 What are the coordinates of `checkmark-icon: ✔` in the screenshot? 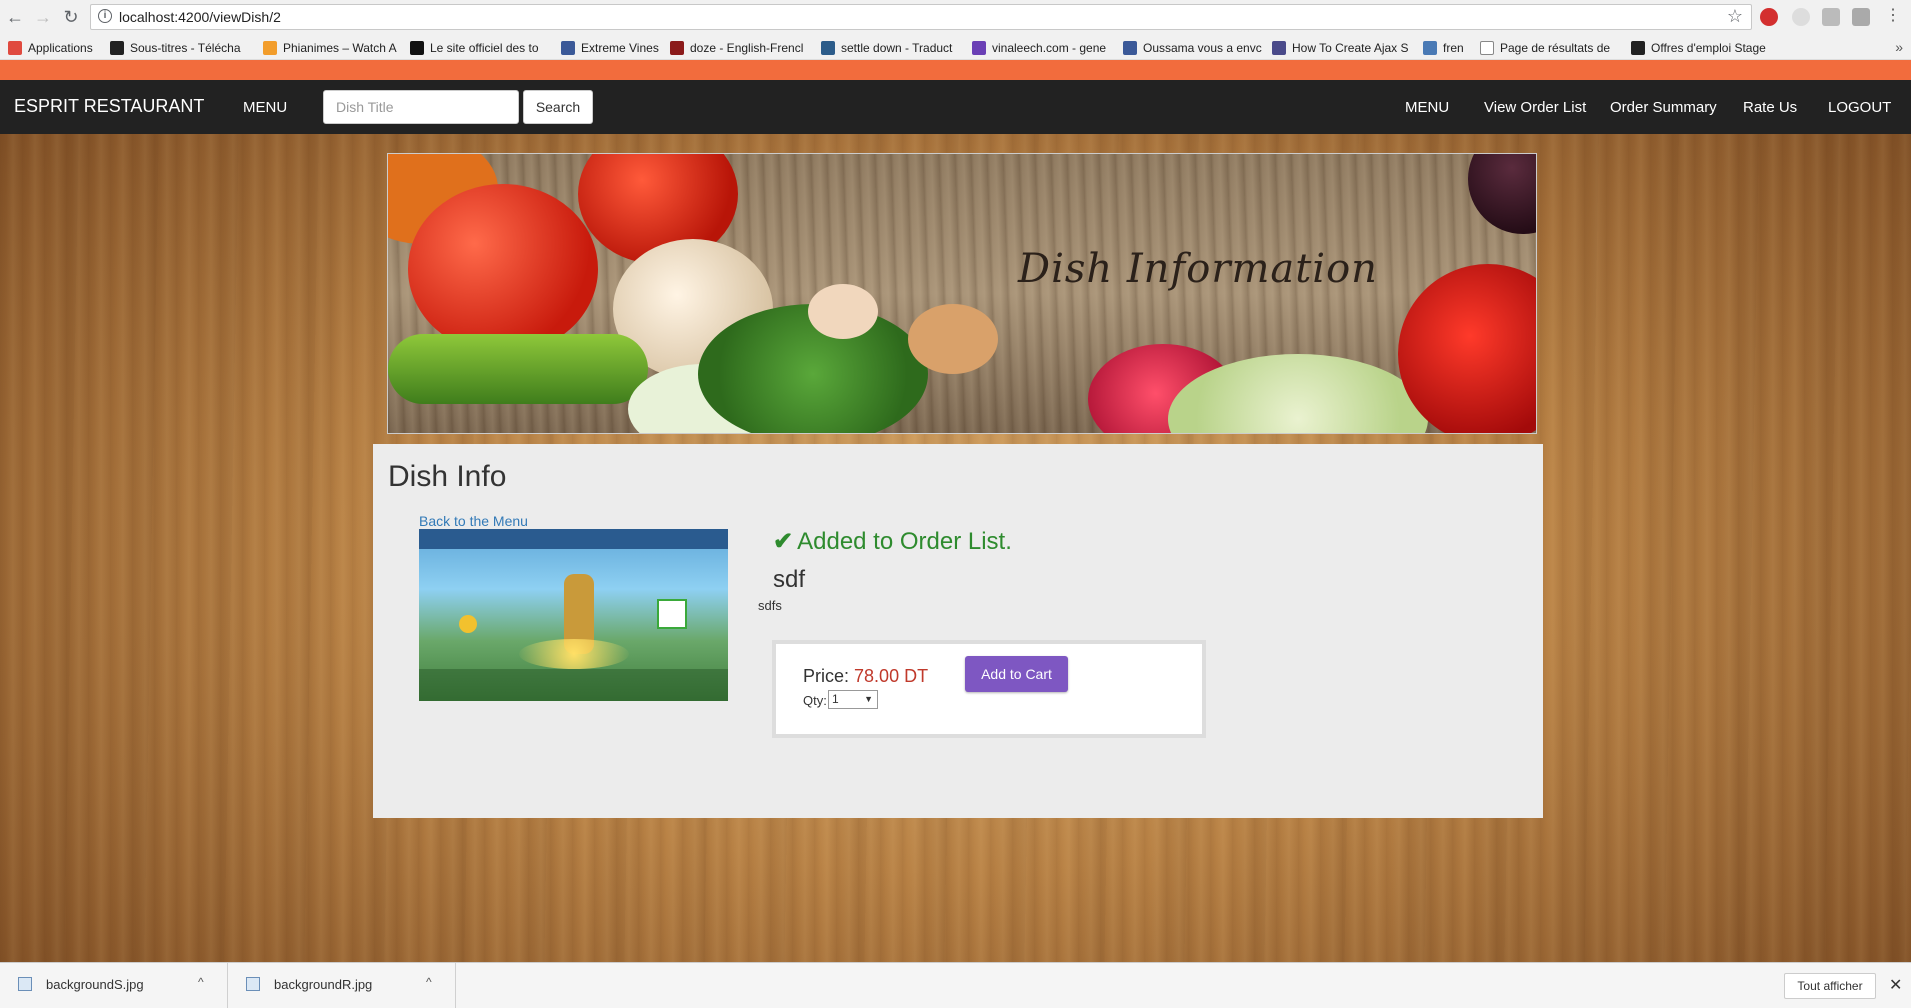 It's located at (783, 541).